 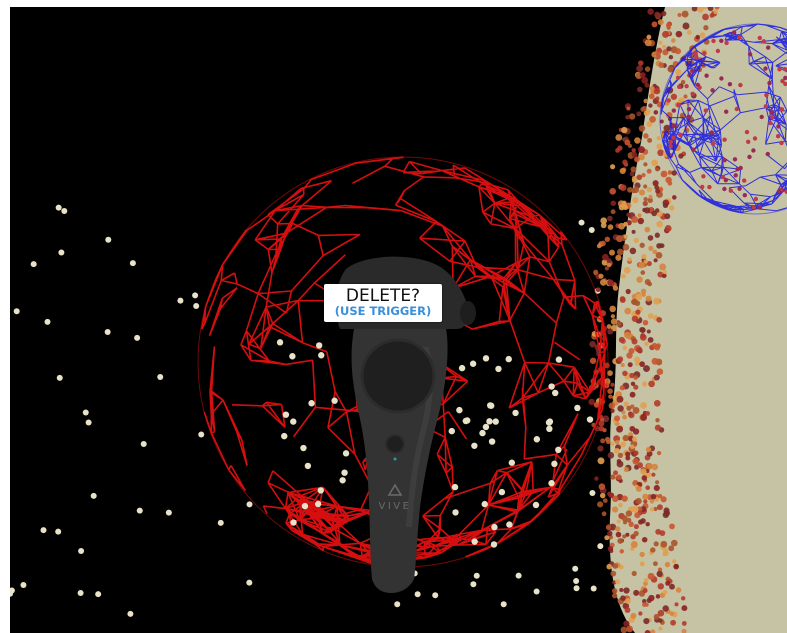 What do you see at coordinates (383, 311) in the screenshot?
I see `delete-prompt-hint: (USE TRIGGER)` at bounding box center [383, 311].